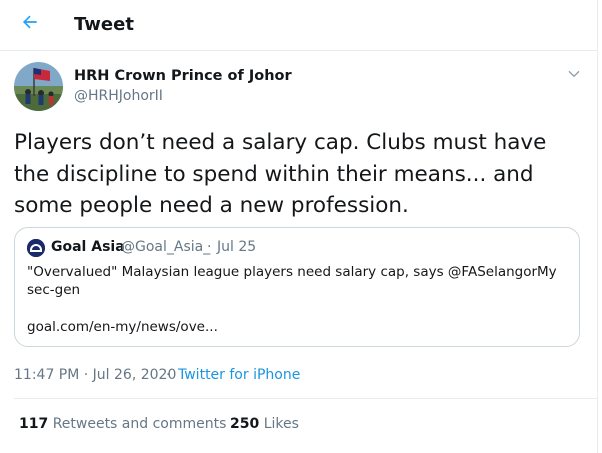  I want to click on retweets-stat: 117 Retweets and comments, so click(122, 424).